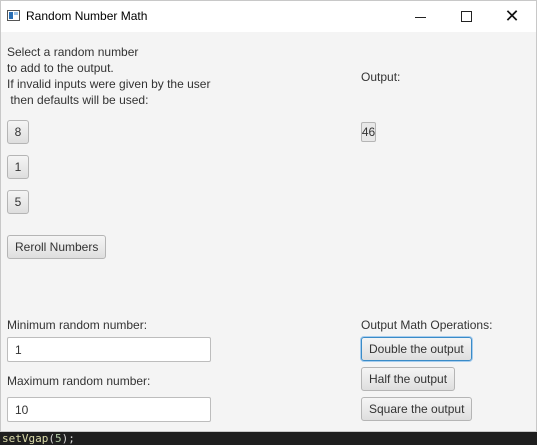 The height and width of the screenshot is (445, 537). I want to click on random-number-button-3: 5, so click(18, 202).